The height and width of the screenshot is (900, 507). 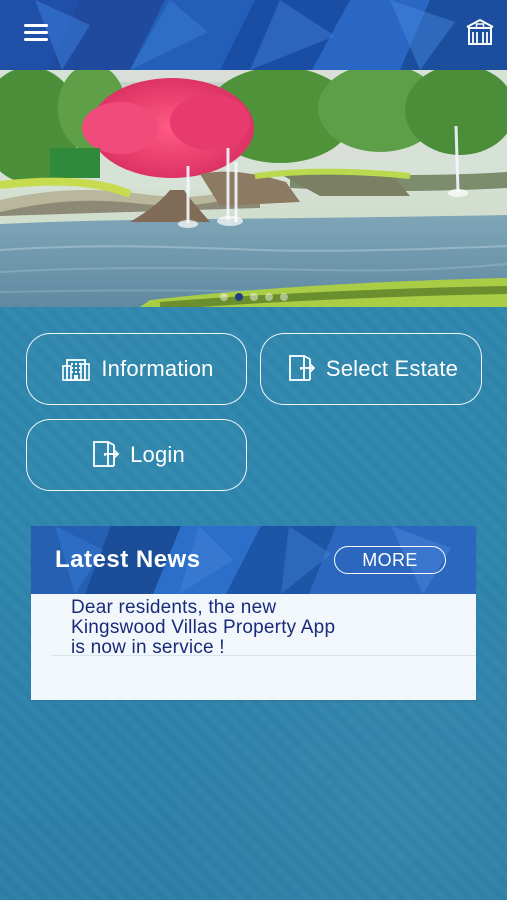 I want to click on login-button: Login, so click(x=136, y=455).